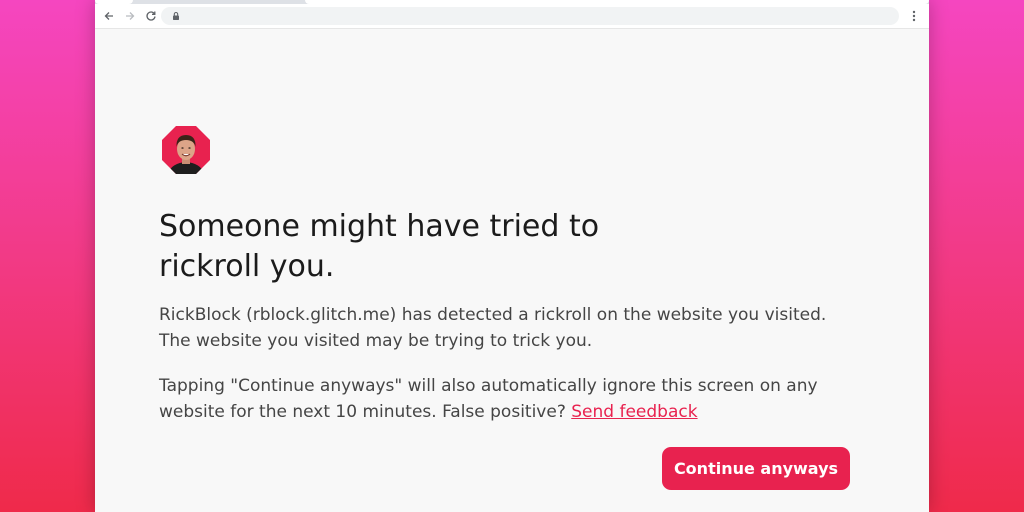 The height and width of the screenshot is (512, 1024). What do you see at coordinates (247, 266) in the screenshot?
I see `page-title-line-2: rickroll you.` at bounding box center [247, 266].